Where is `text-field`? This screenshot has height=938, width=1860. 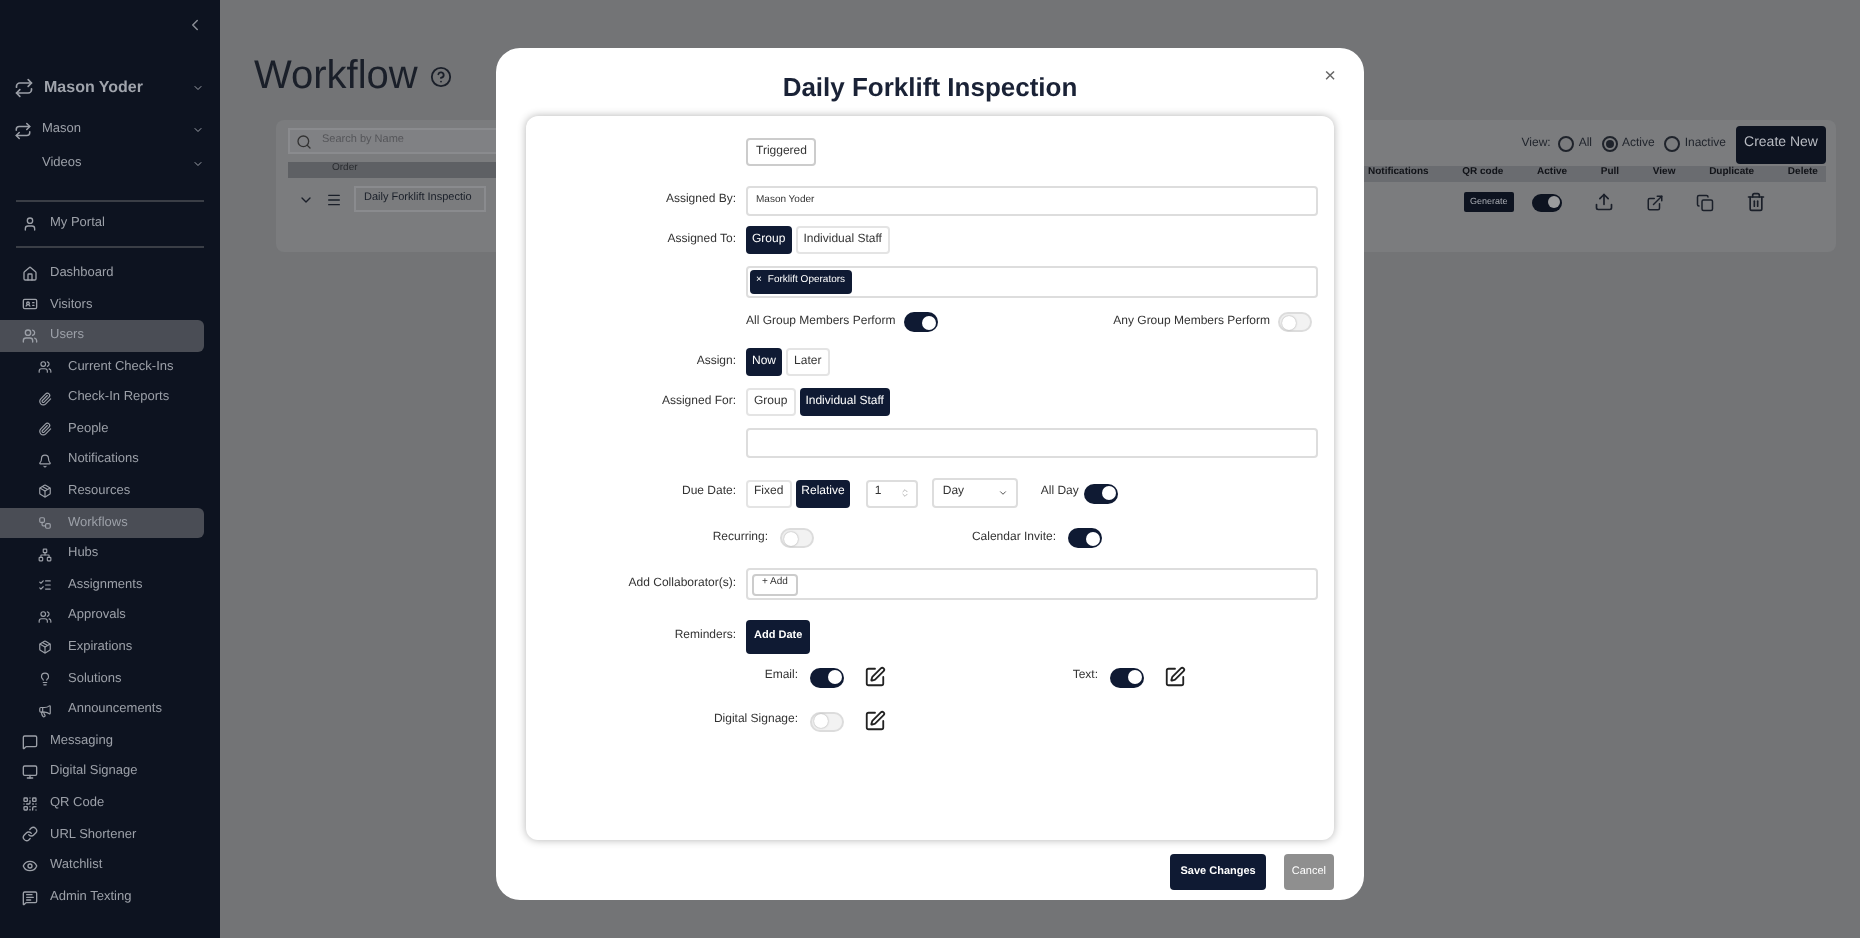 text-field is located at coordinates (1032, 443).